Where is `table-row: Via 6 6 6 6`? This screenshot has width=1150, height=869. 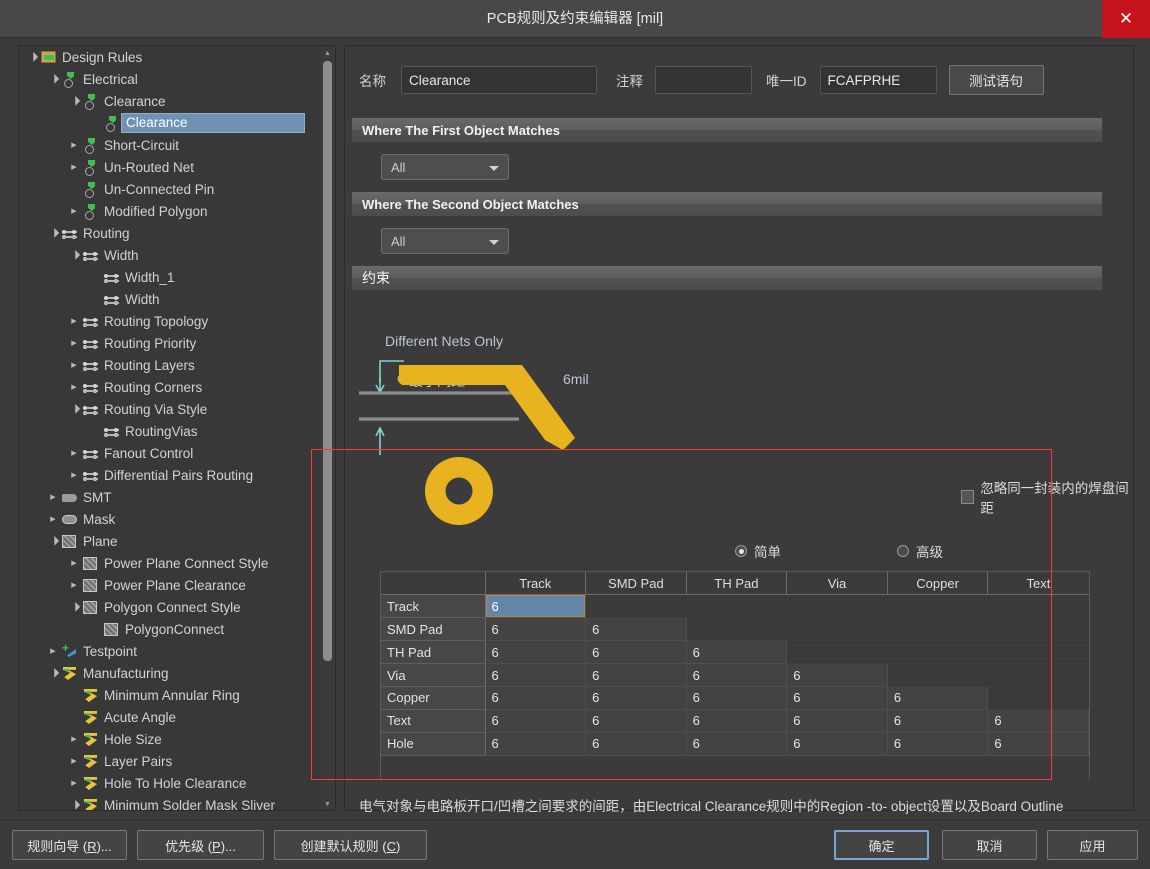 table-row: Via 6 6 6 6 is located at coordinates (735, 675).